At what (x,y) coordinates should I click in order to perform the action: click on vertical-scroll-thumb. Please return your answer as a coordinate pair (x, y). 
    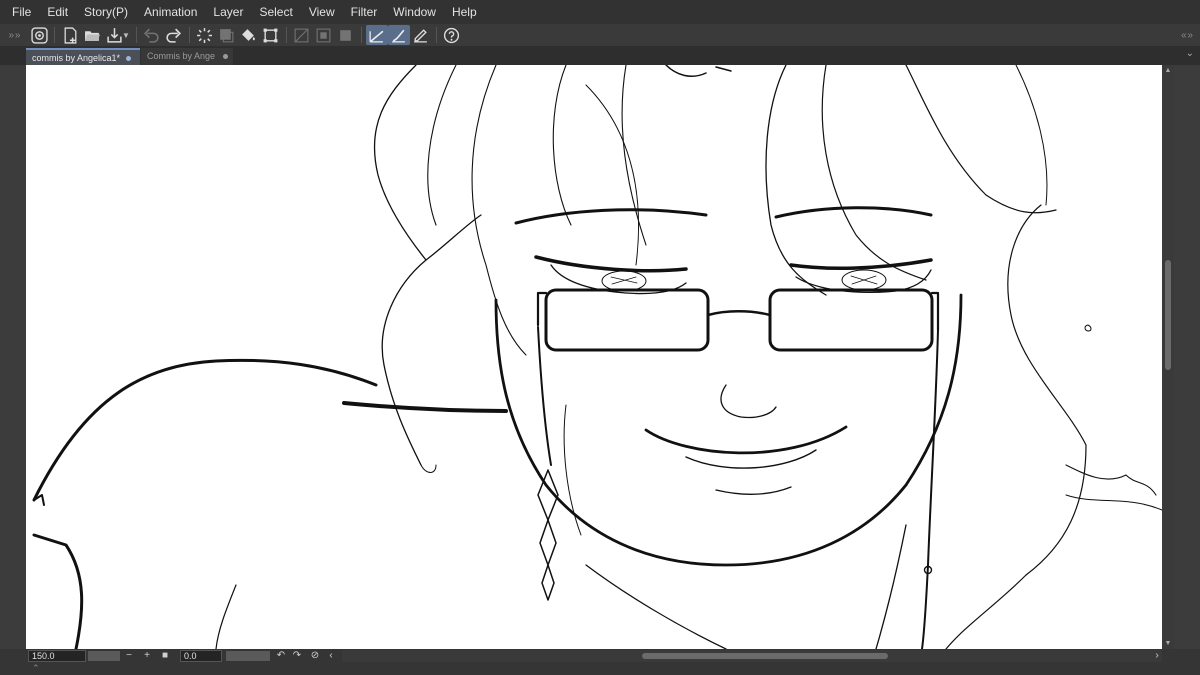
    Looking at the image, I should click on (1168, 315).